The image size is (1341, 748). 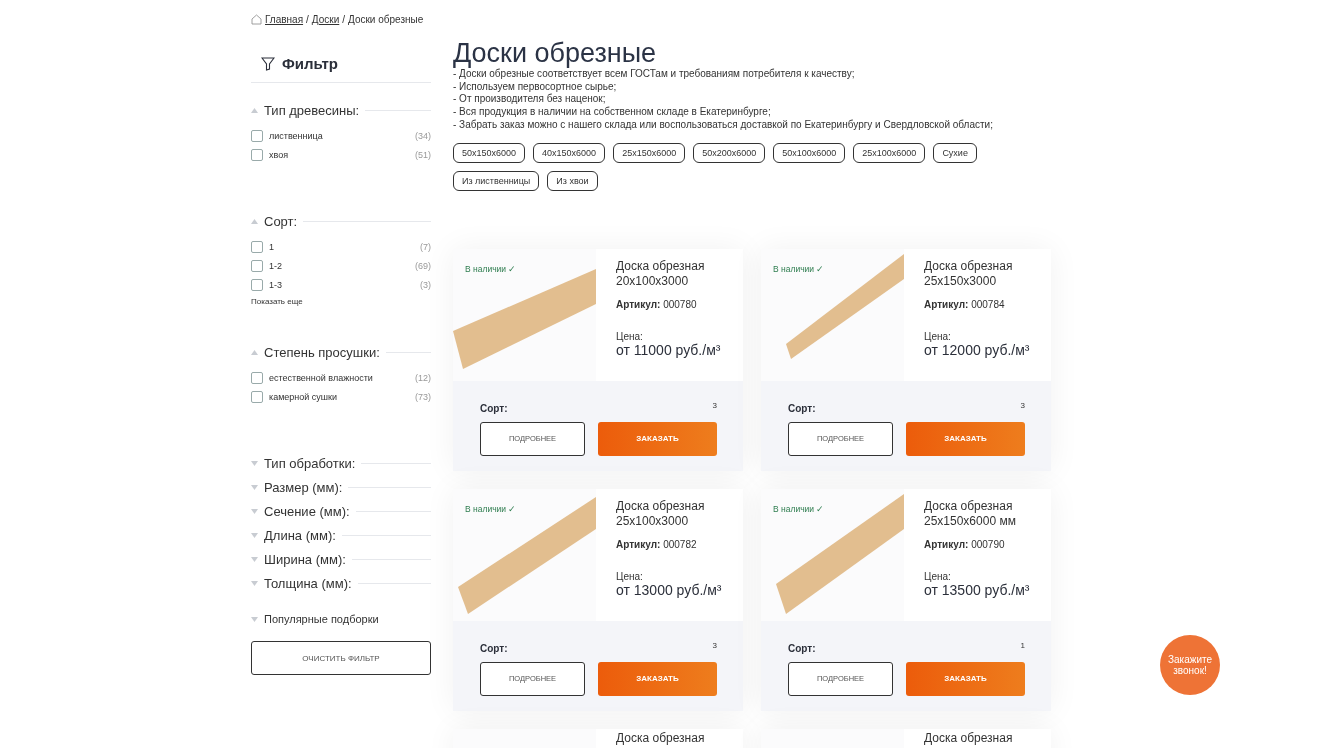 I want to click on description-line: - От производителя без наценок;, so click(x=530, y=99).